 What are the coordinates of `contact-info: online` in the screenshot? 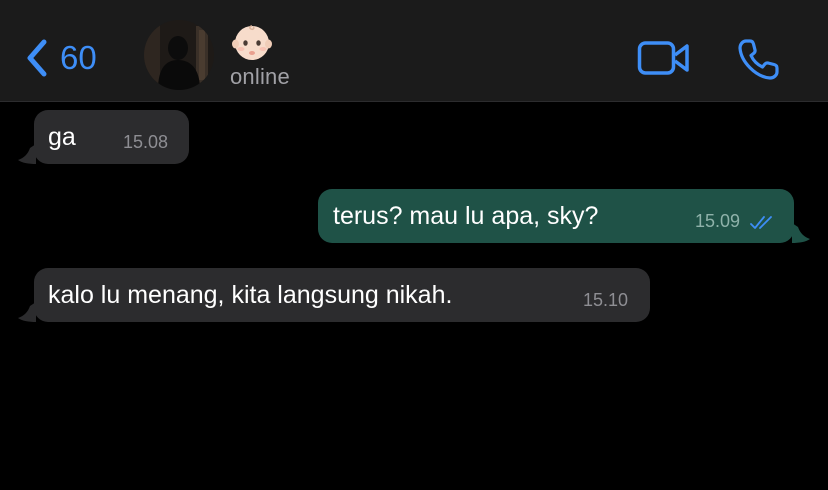 It's located at (260, 56).